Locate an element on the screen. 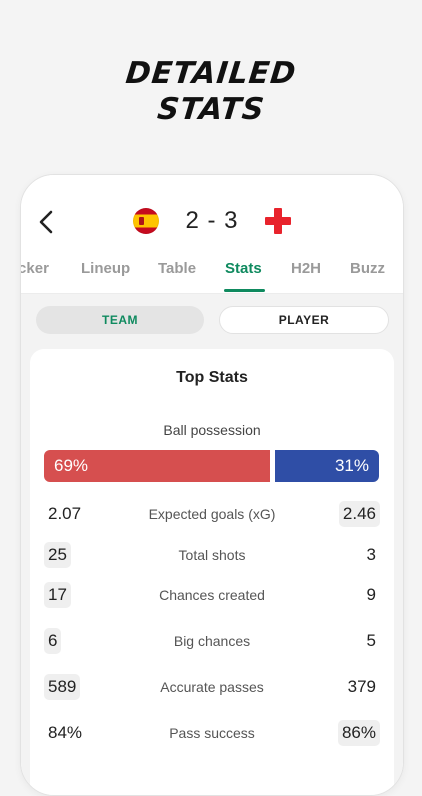  stat-row-big-chances: Big chances 6 5 is located at coordinates (212, 641).